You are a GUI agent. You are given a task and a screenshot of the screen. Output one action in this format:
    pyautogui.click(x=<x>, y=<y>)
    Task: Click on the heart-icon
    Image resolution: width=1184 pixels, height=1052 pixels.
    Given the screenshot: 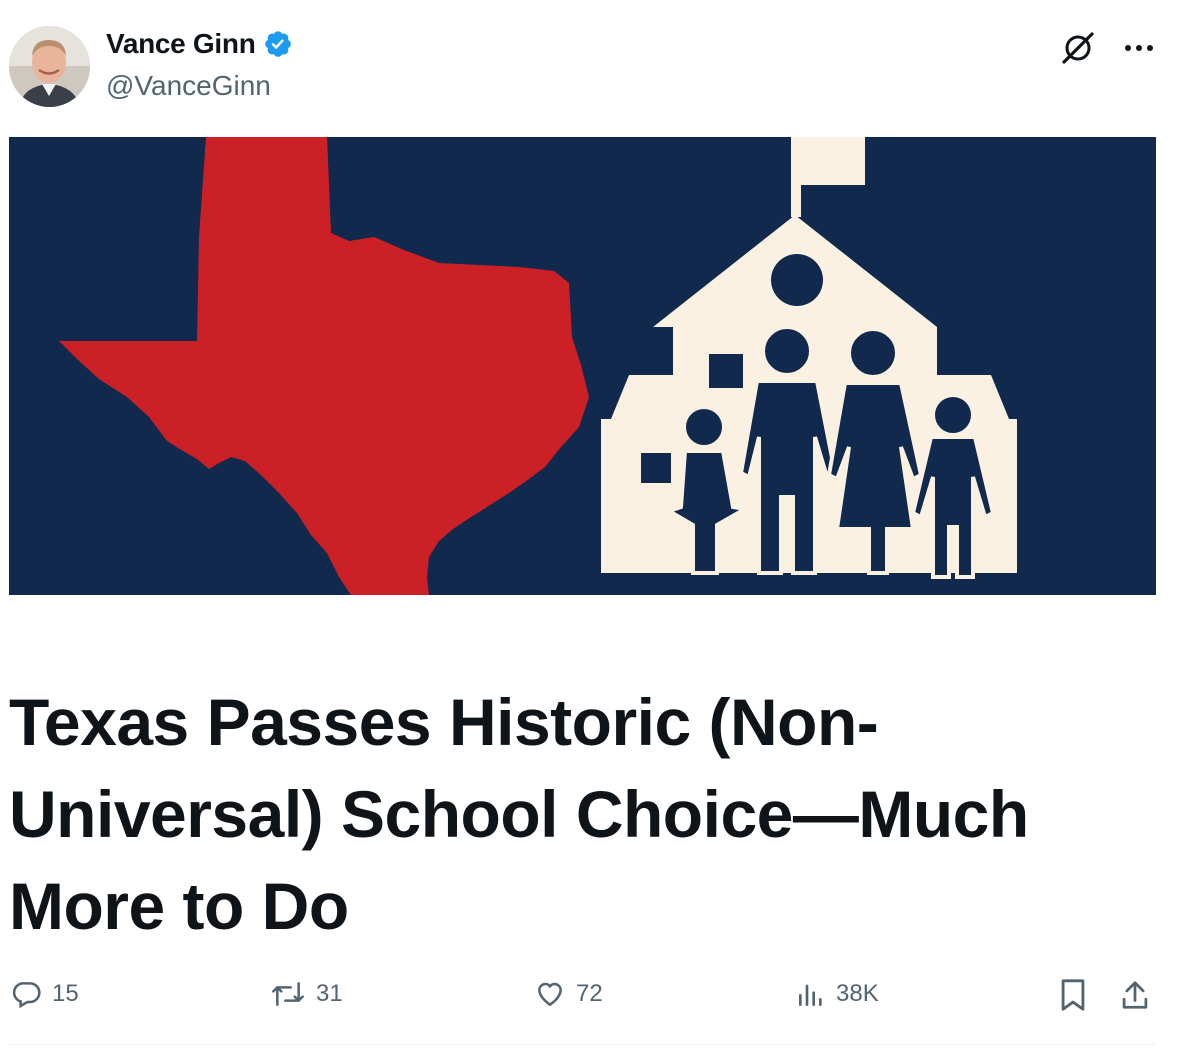 What is the action you would take?
    pyautogui.click(x=550, y=994)
    